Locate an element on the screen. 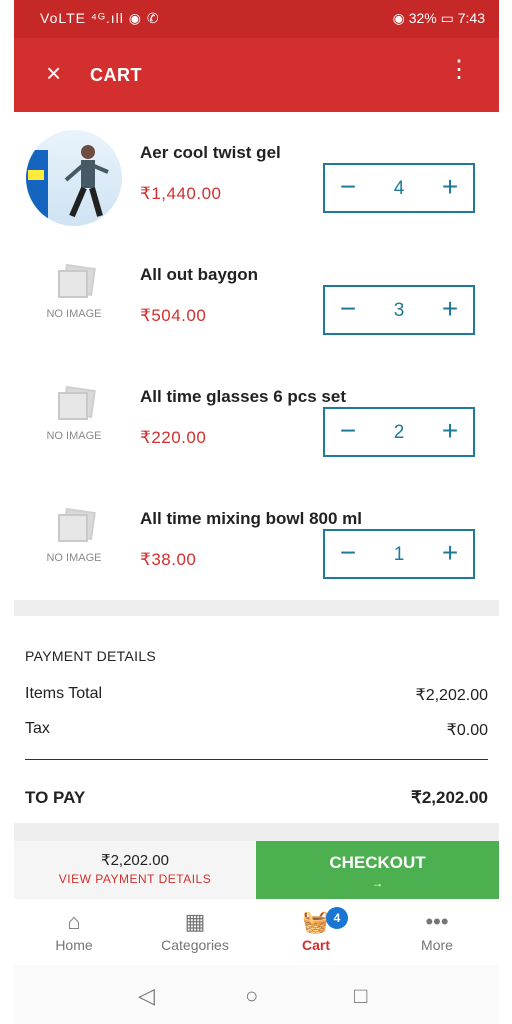  nav-home: ⌂ Home is located at coordinates (74, 931).